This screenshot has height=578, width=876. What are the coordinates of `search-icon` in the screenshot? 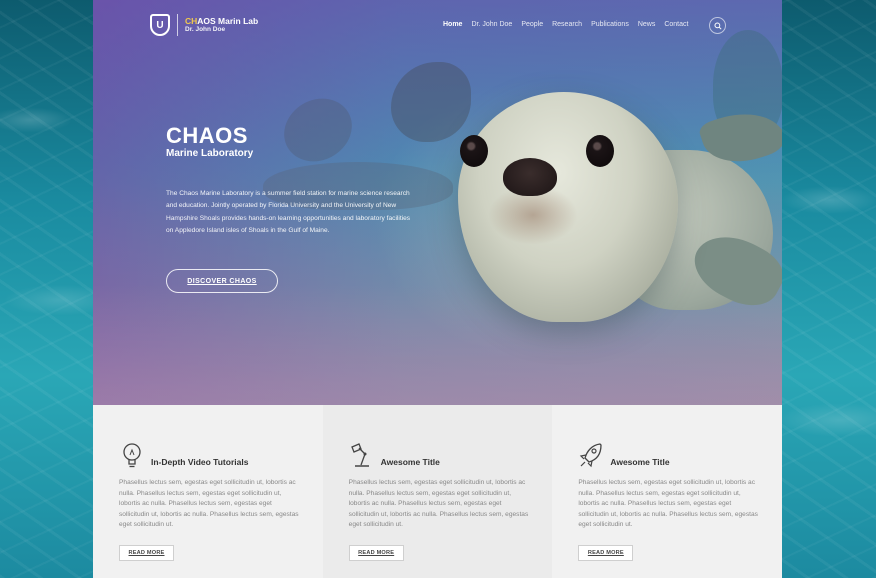 It's located at (717, 25).